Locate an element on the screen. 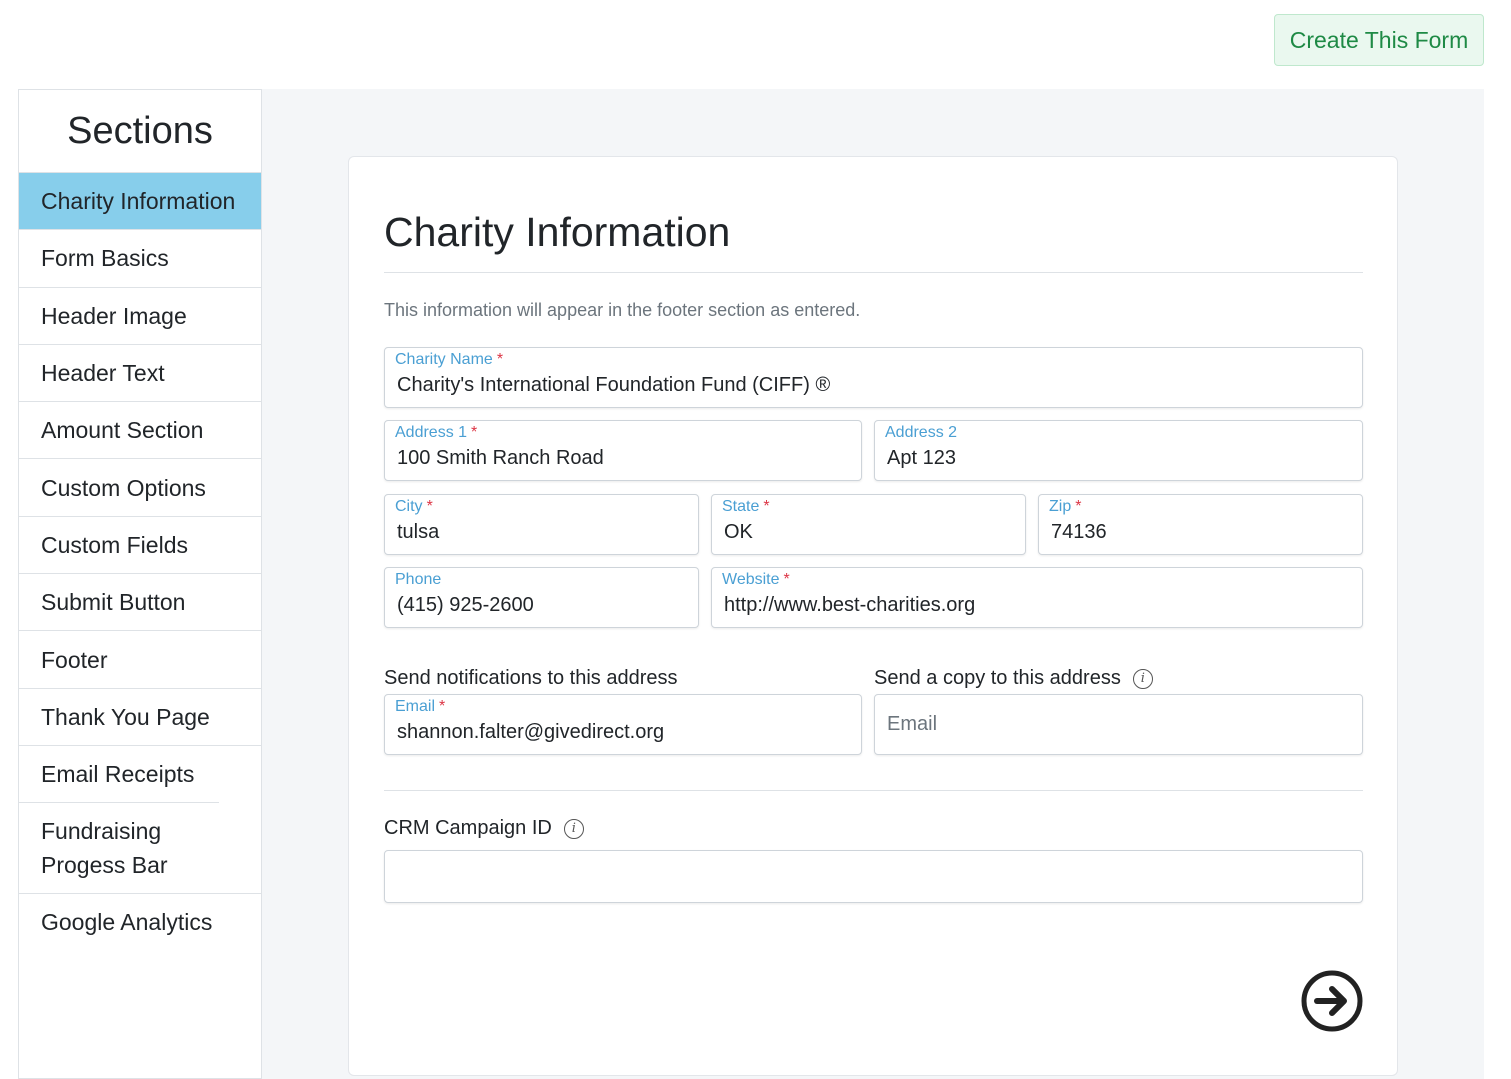  zip-field: Zip * 74136 is located at coordinates (1200, 524).